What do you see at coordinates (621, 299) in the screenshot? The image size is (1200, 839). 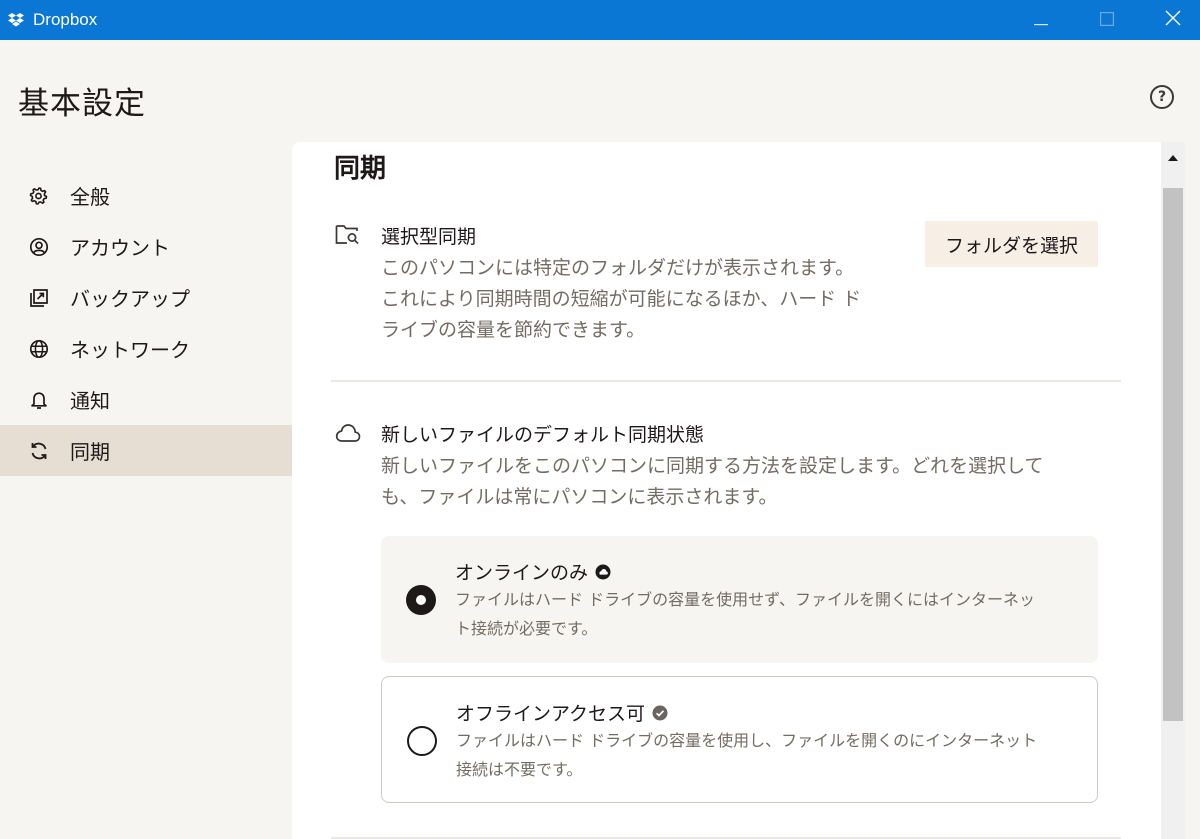 I see `description-line: これにより同期時間の短縮が可能になるほか、ハード ド` at bounding box center [621, 299].